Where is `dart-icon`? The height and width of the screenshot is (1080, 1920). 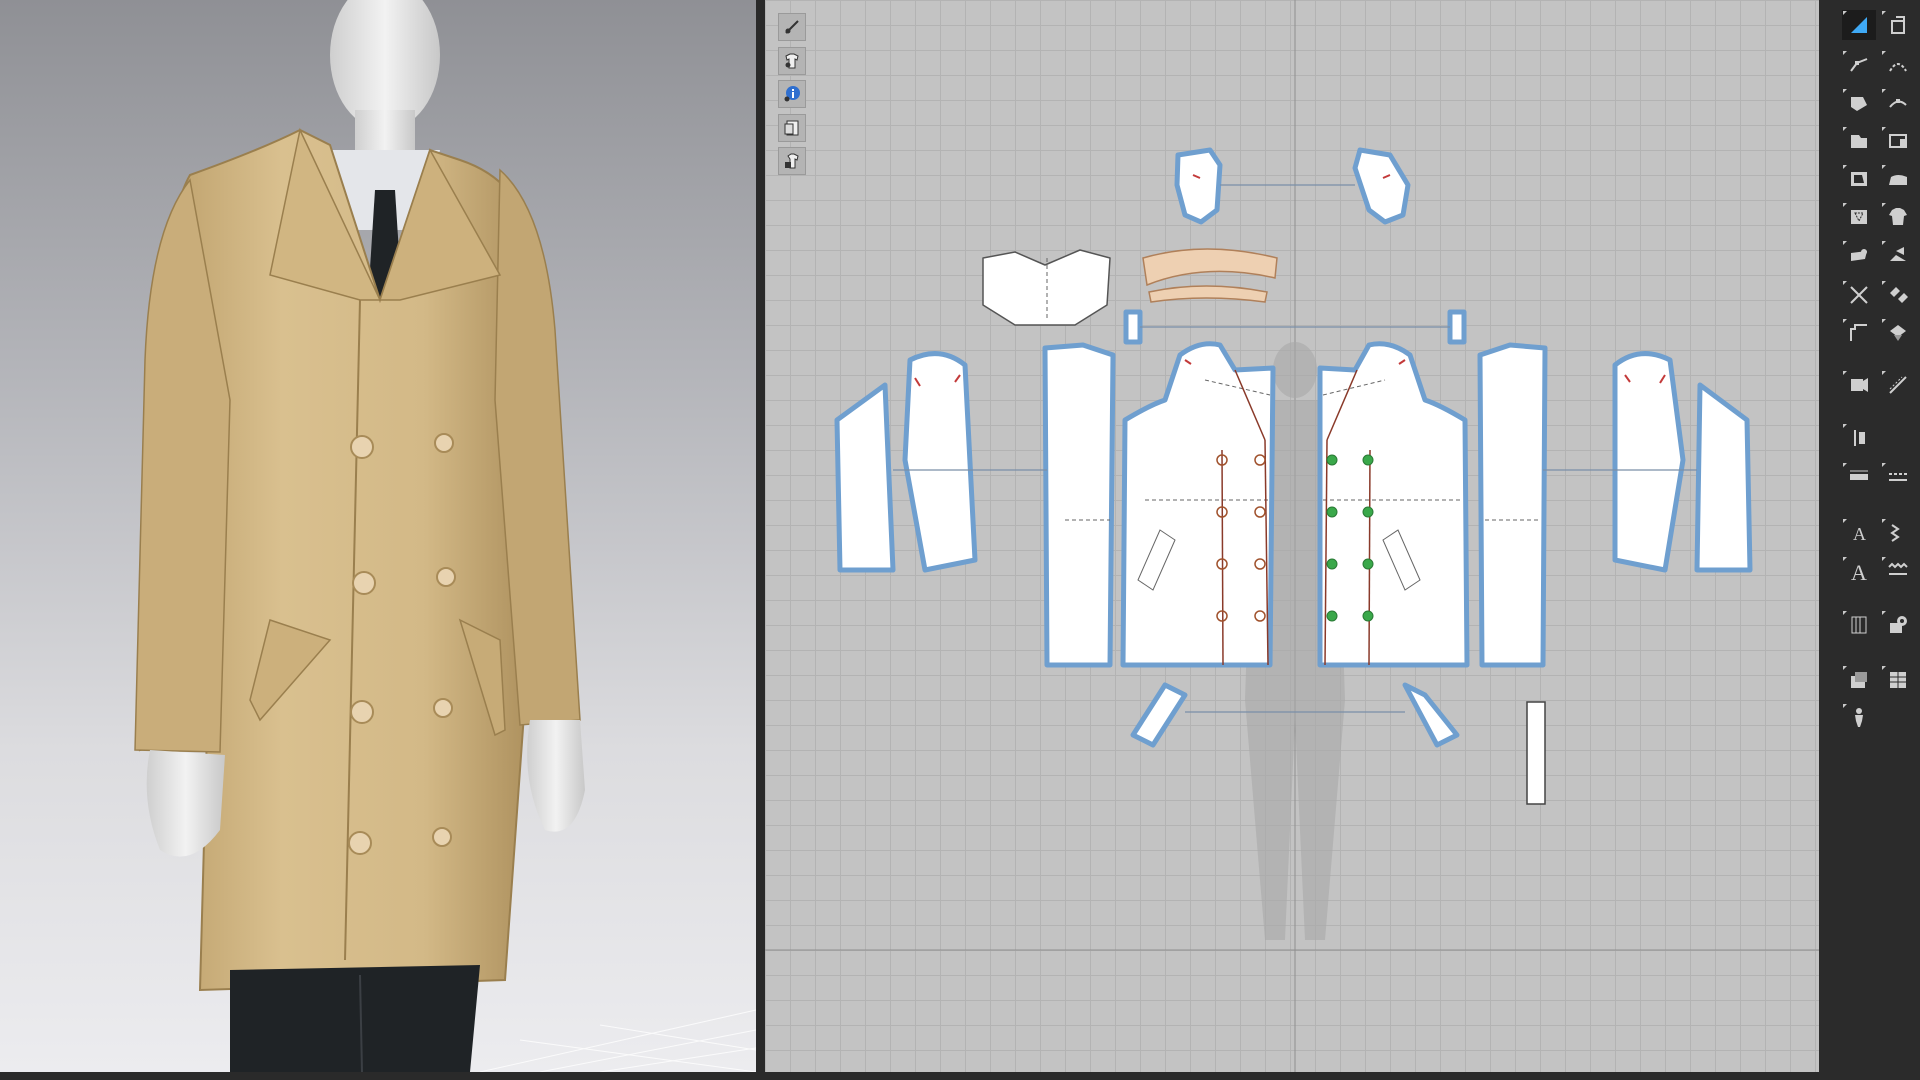 dart-icon is located at coordinates (1859, 217).